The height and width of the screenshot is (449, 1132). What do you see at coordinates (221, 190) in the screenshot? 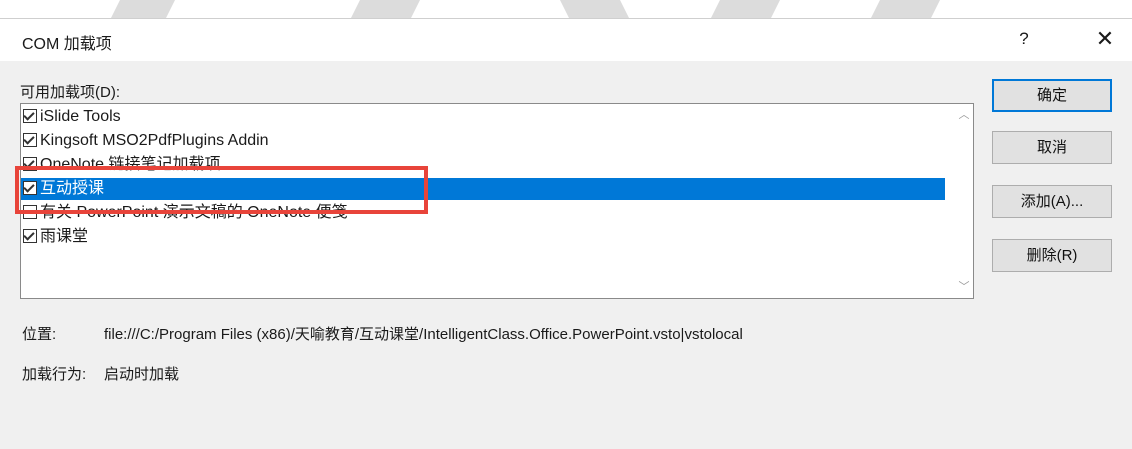
I see `annotation-highlight-box` at bounding box center [221, 190].